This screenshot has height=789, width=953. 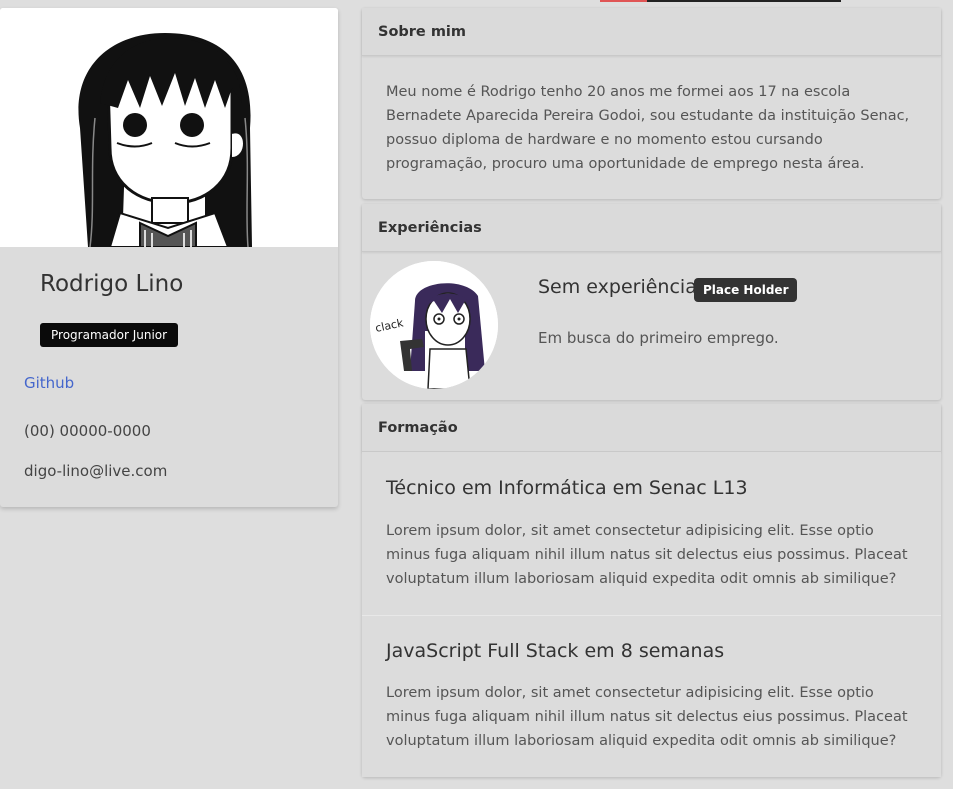 What do you see at coordinates (96, 471) in the screenshot?
I see `contact-email: digo-lino@live.com` at bounding box center [96, 471].